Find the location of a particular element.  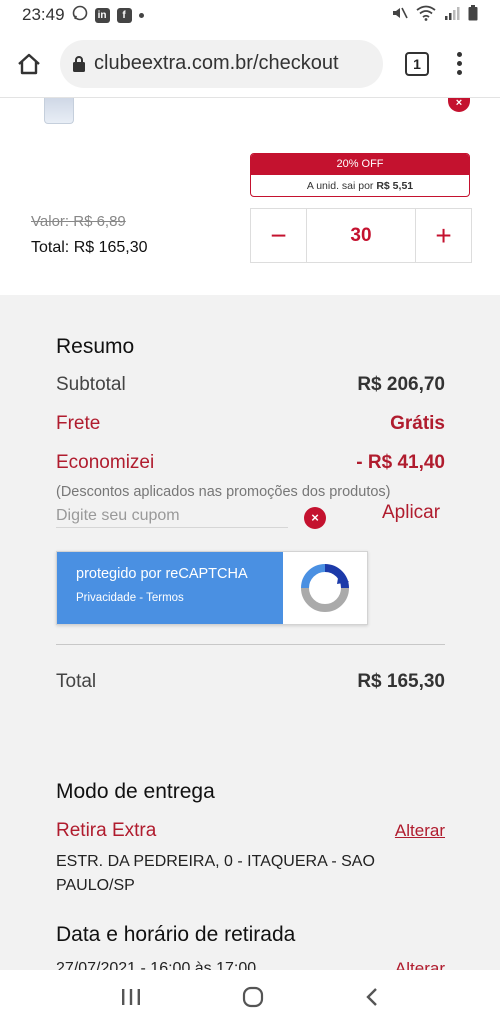

mute-icon is located at coordinates (399, 15).